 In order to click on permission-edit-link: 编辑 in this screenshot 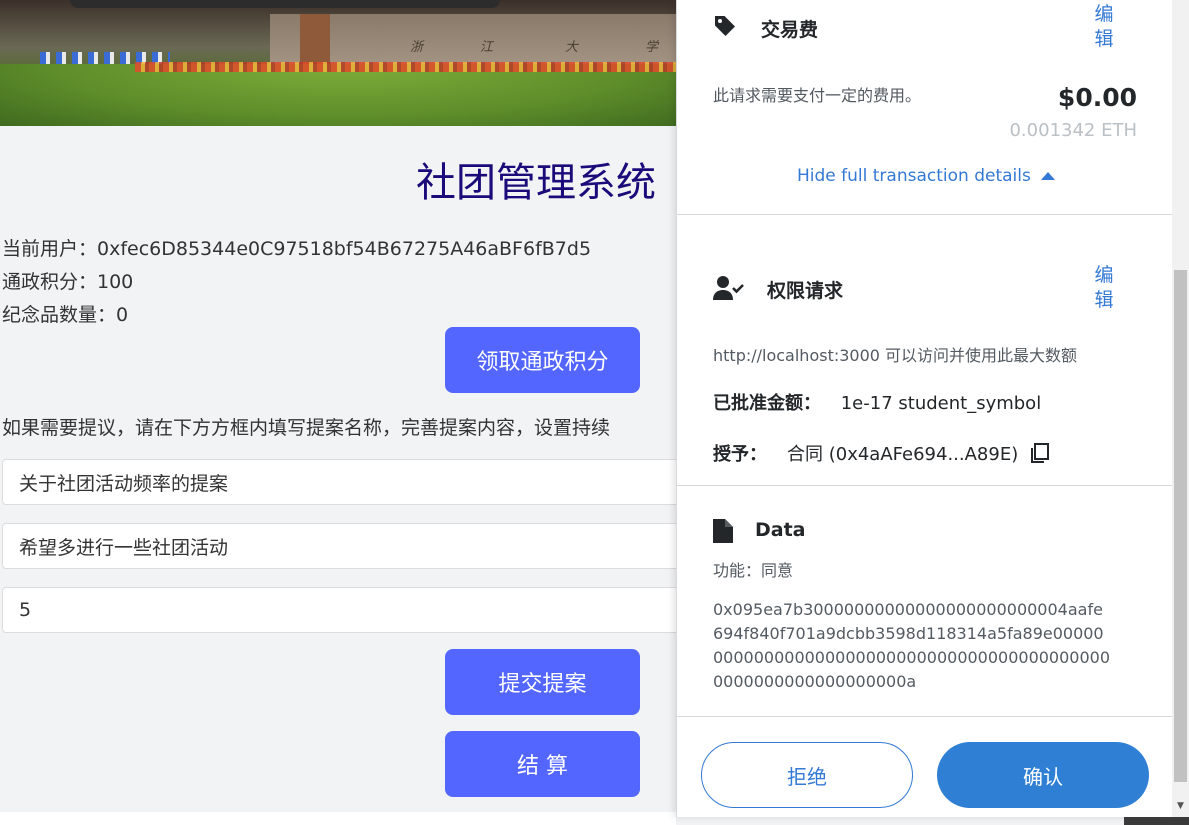, I will do `click(1104, 288)`.